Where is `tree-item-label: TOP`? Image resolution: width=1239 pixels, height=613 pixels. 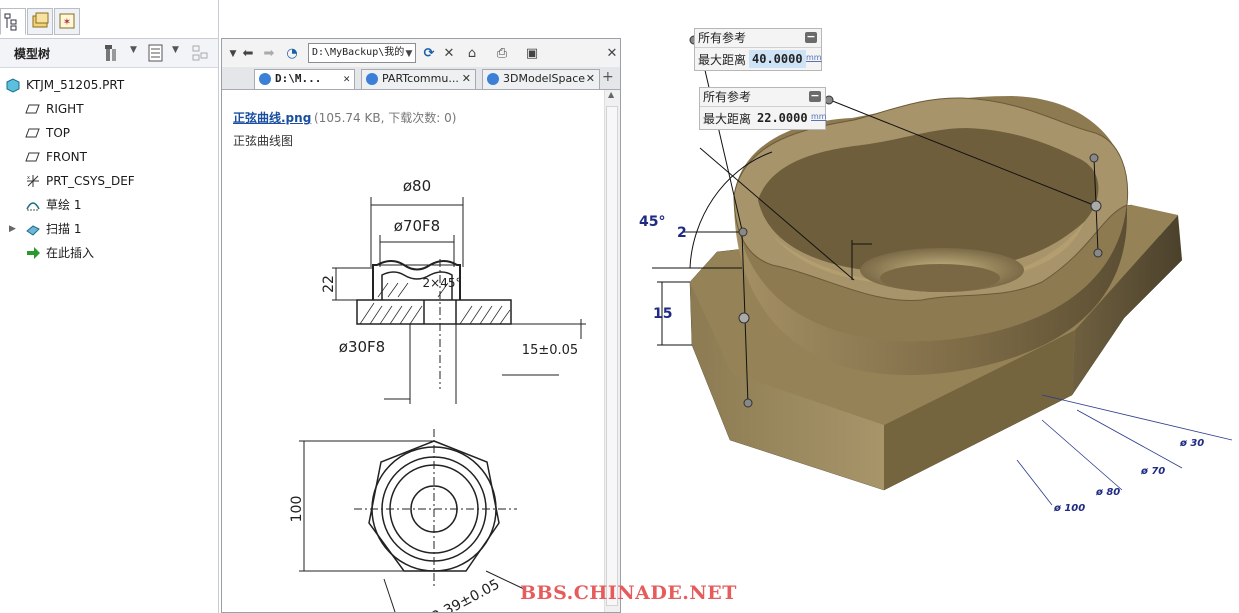
tree-item-label: TOP is located at coordinates (58, 133).